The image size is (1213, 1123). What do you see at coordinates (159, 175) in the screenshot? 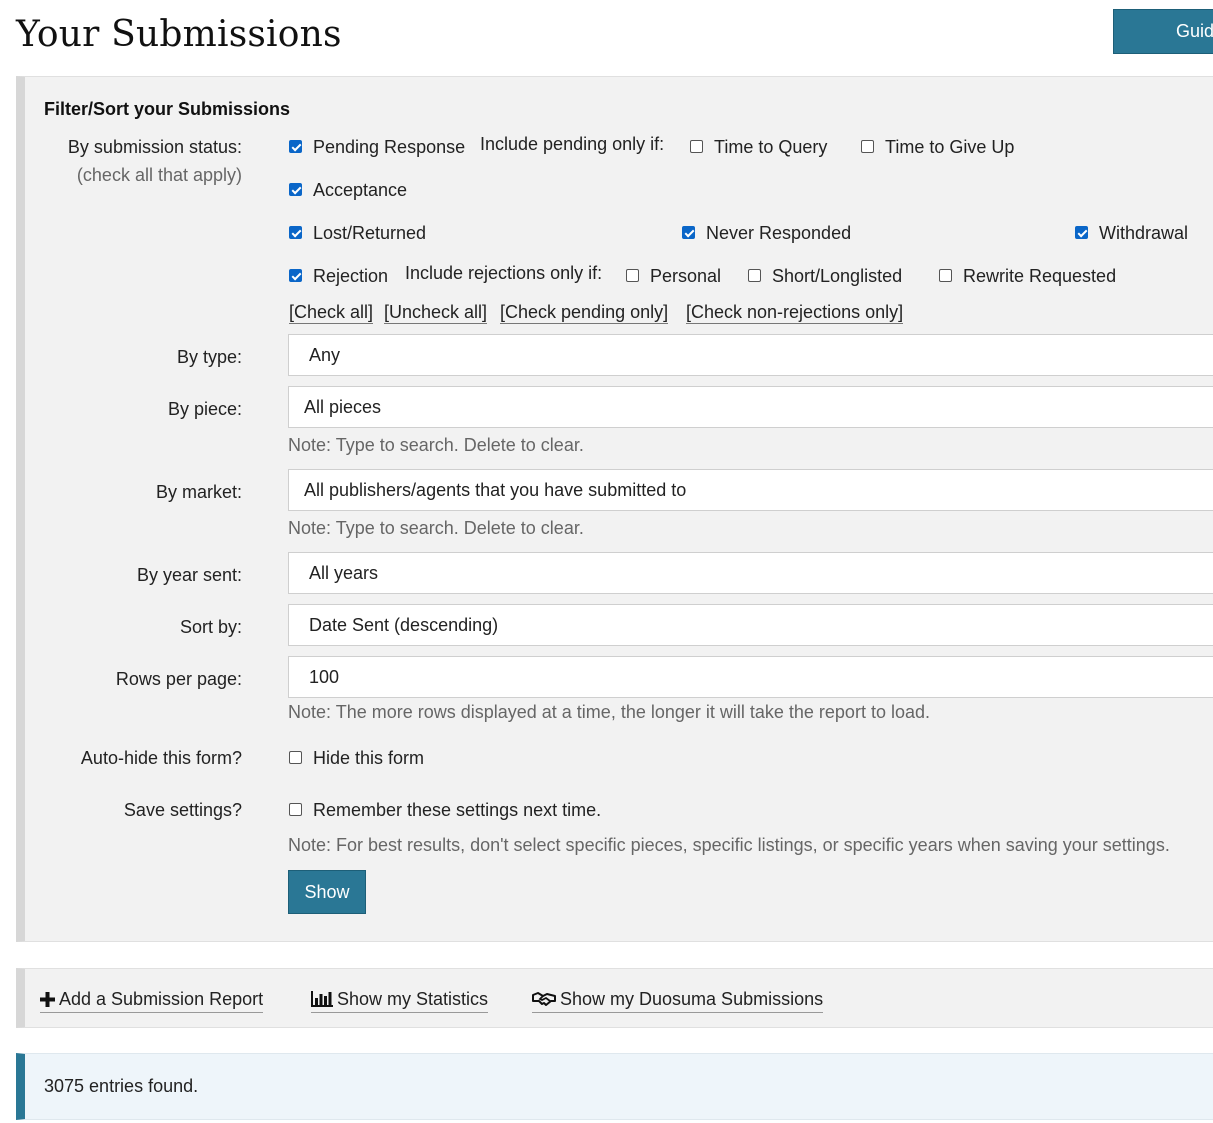
I see `status-sublabel: (check all that apply)` at bounding box center [159, 175].